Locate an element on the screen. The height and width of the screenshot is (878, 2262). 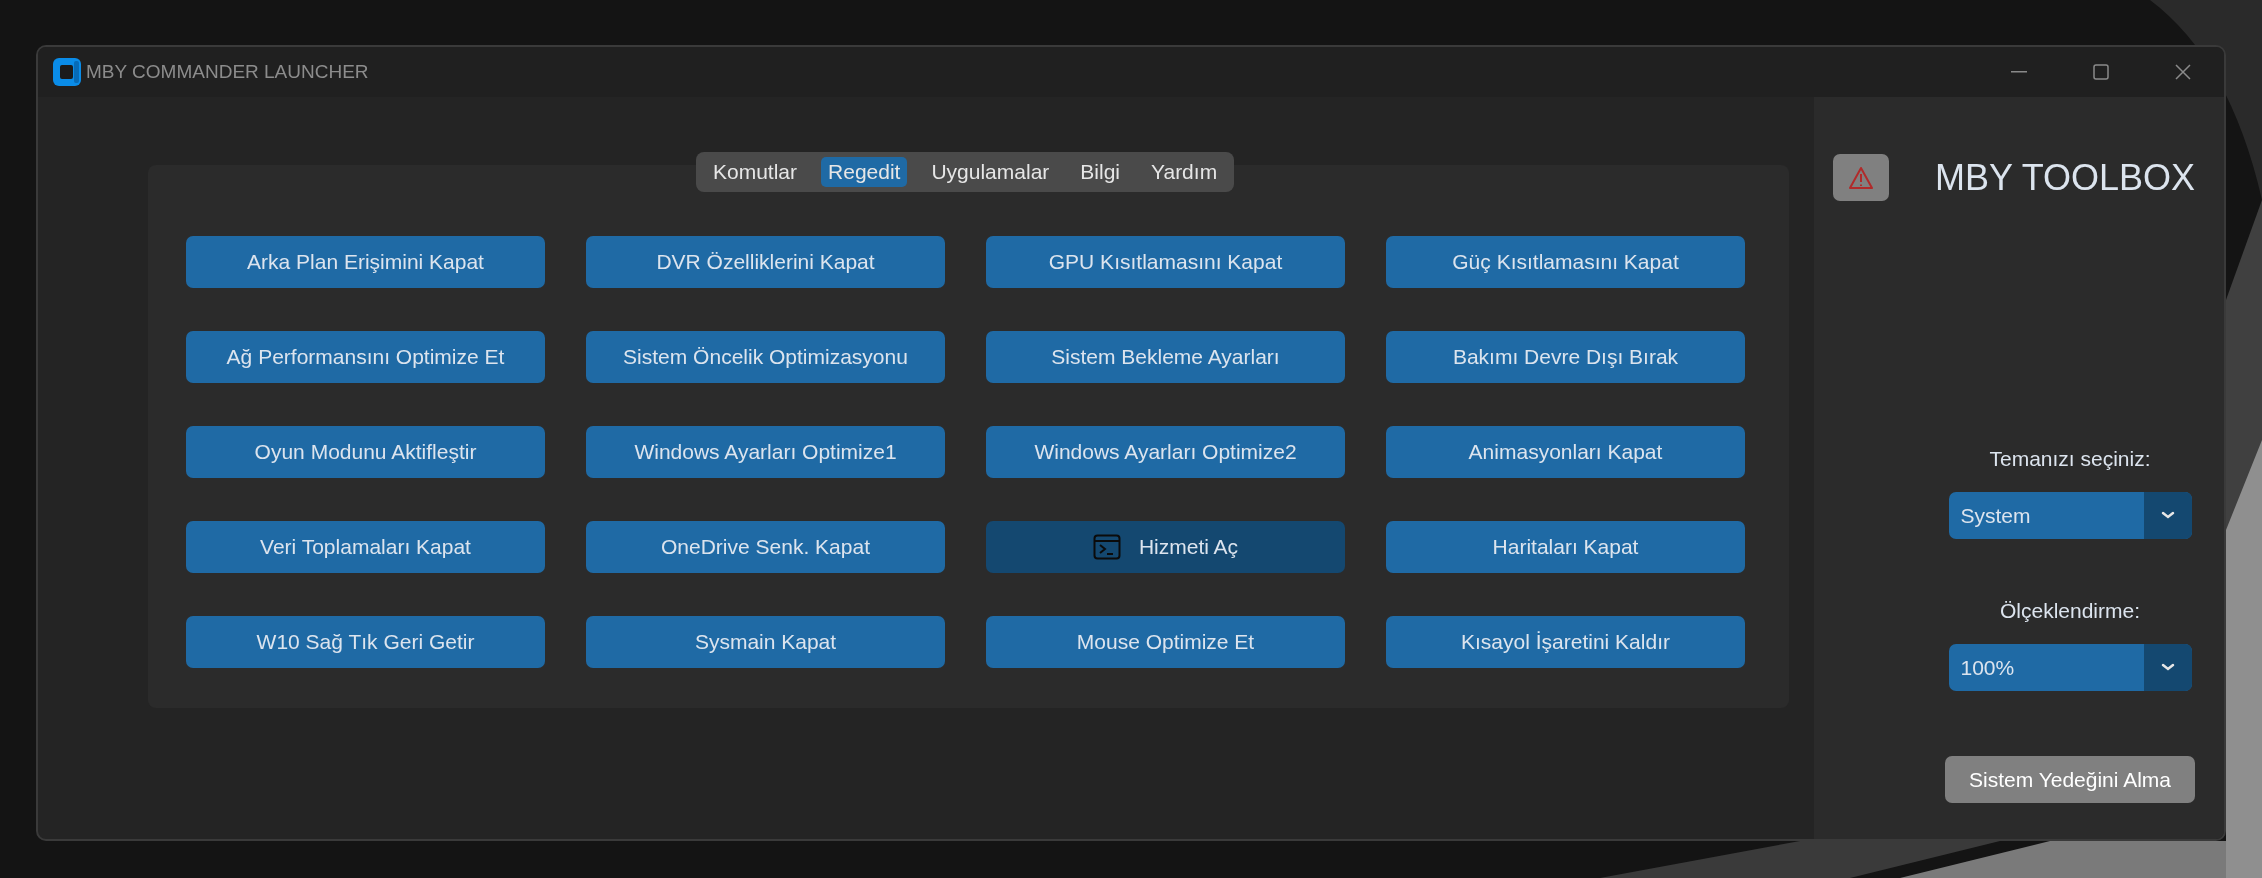
action-button: Veri Toplamaları Kapat is located at coordinates (365, 547).